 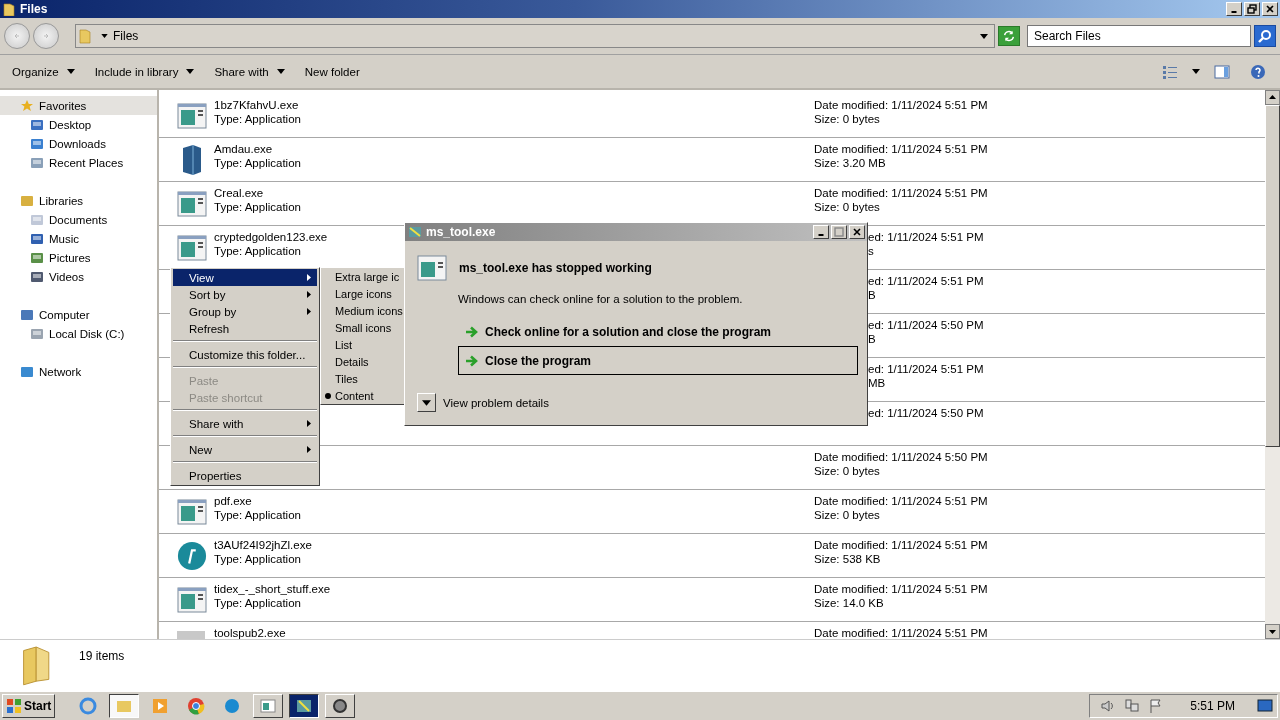 What do you see at coordinates (249, 71) in the screenshot?
I see `toolbar-button: Share with` at bounding box center [249, 71].